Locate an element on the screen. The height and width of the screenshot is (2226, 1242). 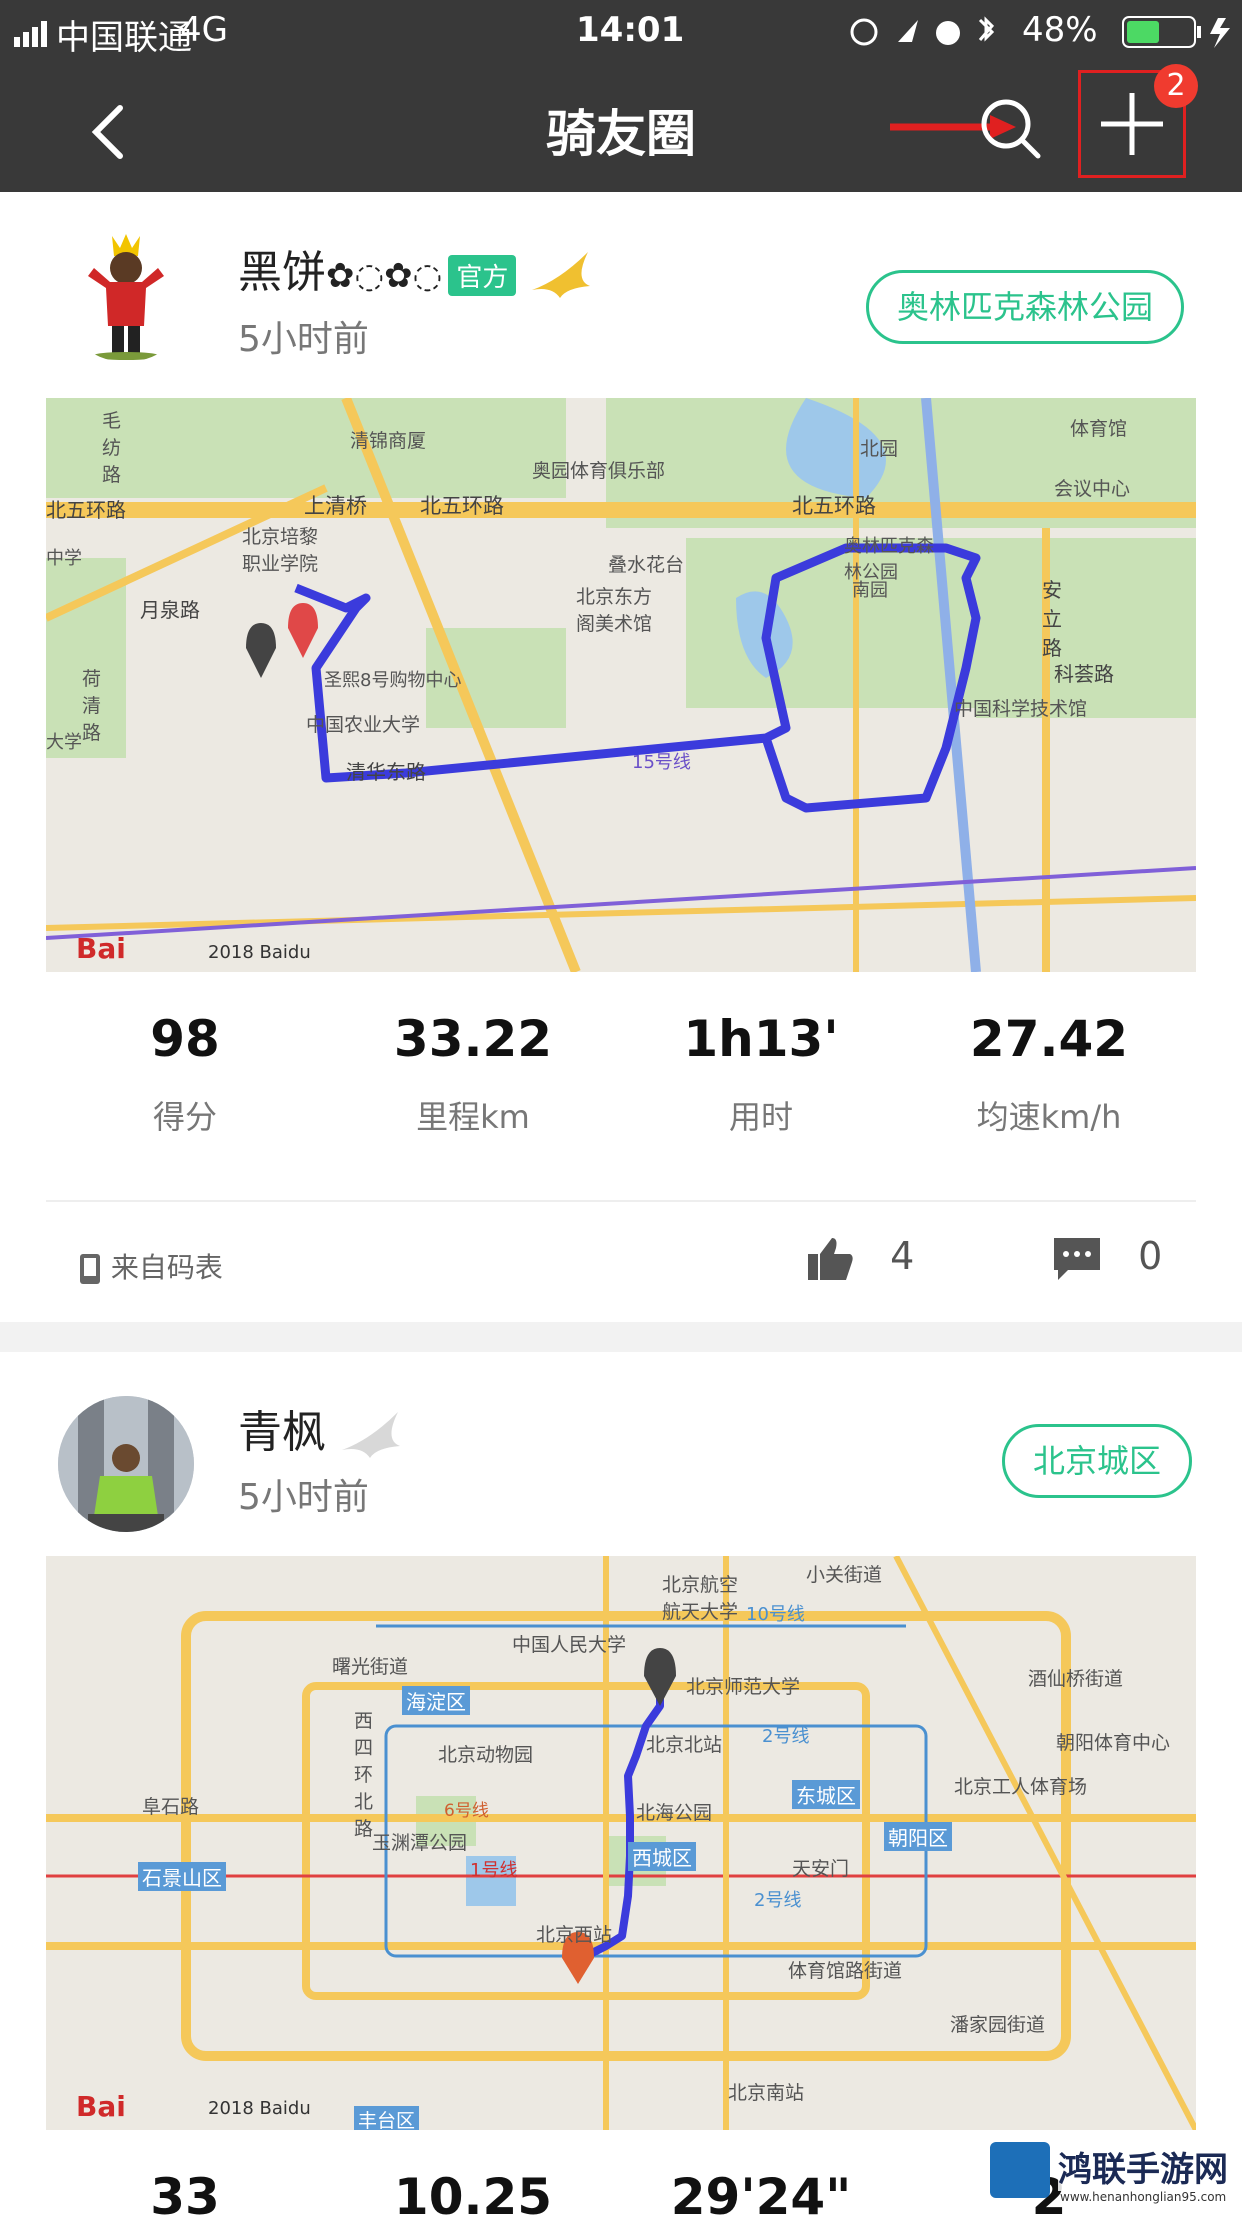
thumbs-up-icon is located at coordinates (830, 1258).